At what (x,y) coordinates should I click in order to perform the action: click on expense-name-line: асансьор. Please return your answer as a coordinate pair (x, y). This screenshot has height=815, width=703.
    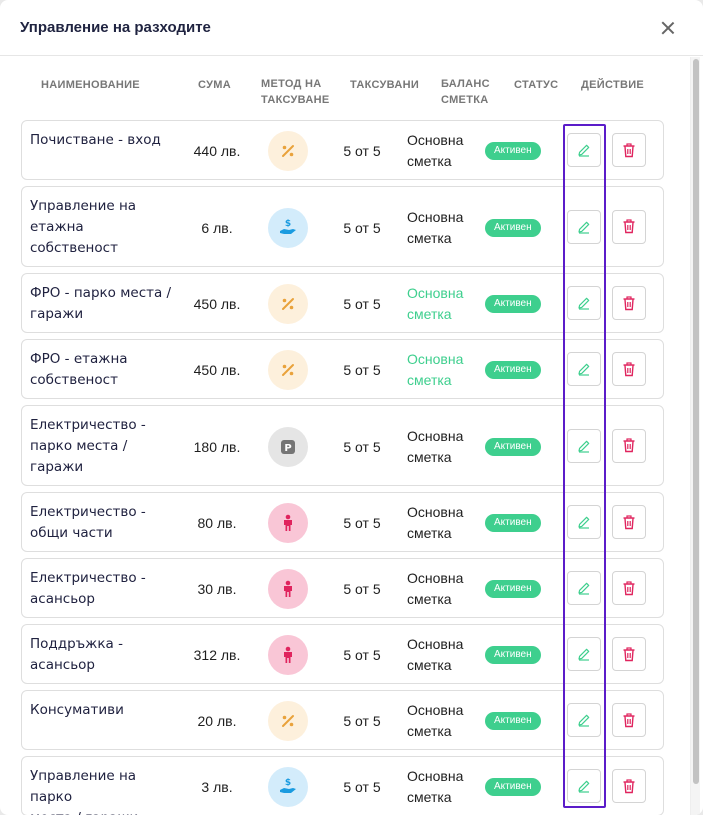
    Looking at the image, I should click on (63, 665).